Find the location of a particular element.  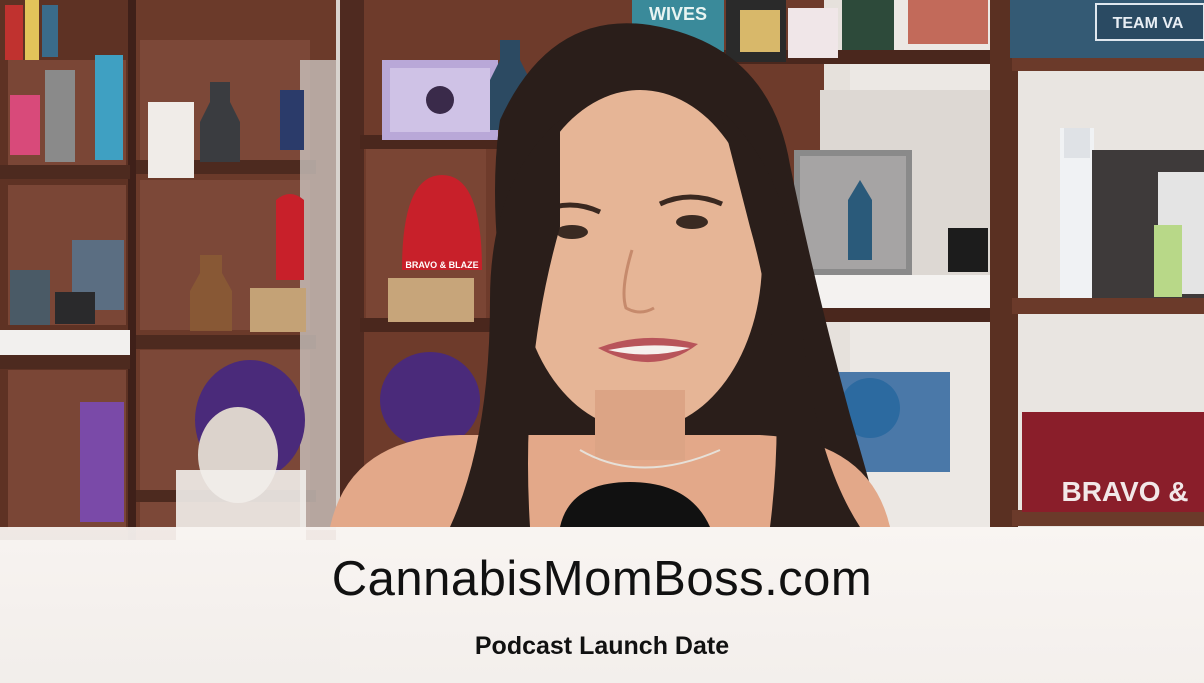

wives-book-text: WIVES is located at coordinates (678, 14).